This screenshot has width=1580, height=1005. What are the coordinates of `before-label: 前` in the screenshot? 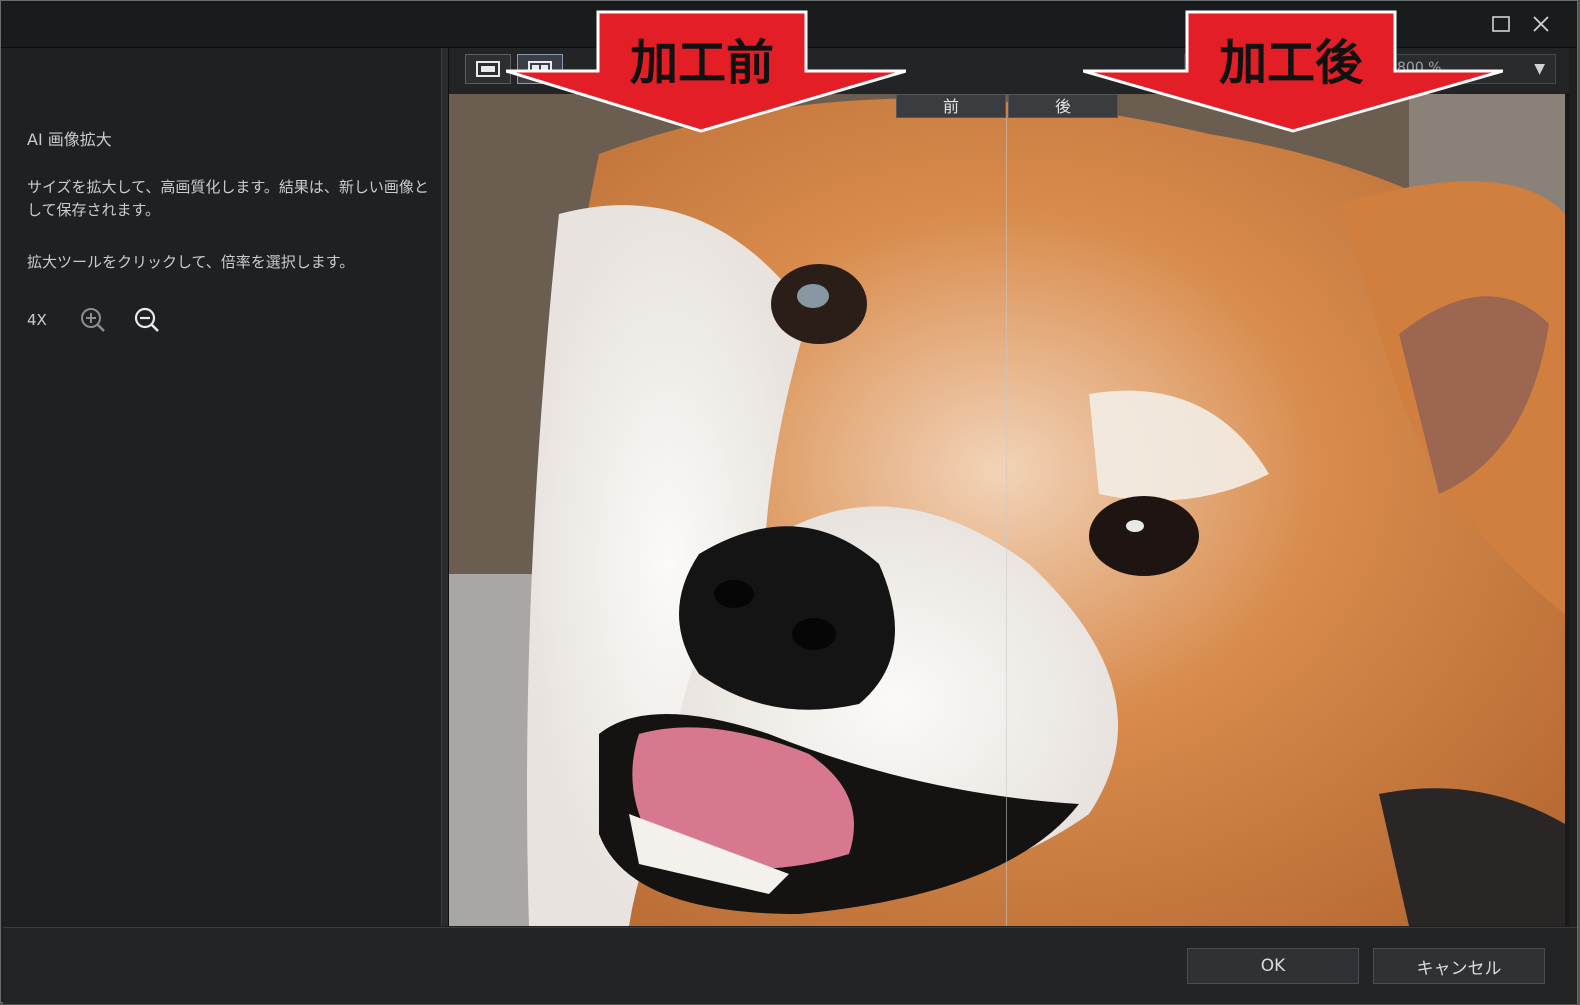 It's located at (951, 106).